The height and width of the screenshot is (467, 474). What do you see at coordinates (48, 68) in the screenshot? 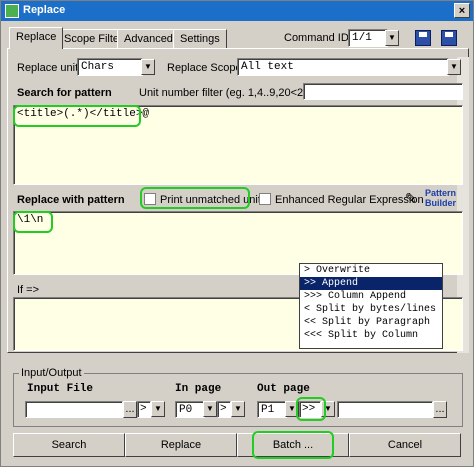
I see `replace-unit-label: Replace unit` at bounding box center [48, 68].